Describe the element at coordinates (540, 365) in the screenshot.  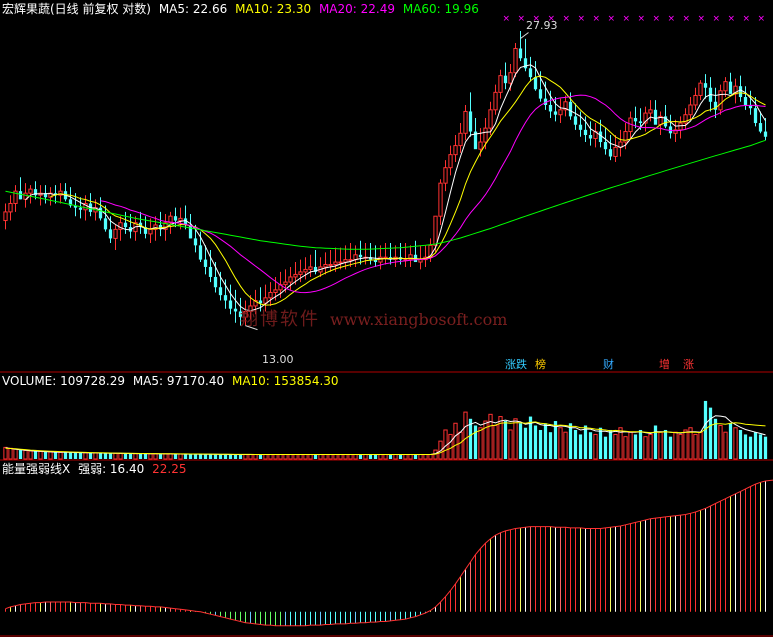
I see `badge-bang: 榜` at that location.